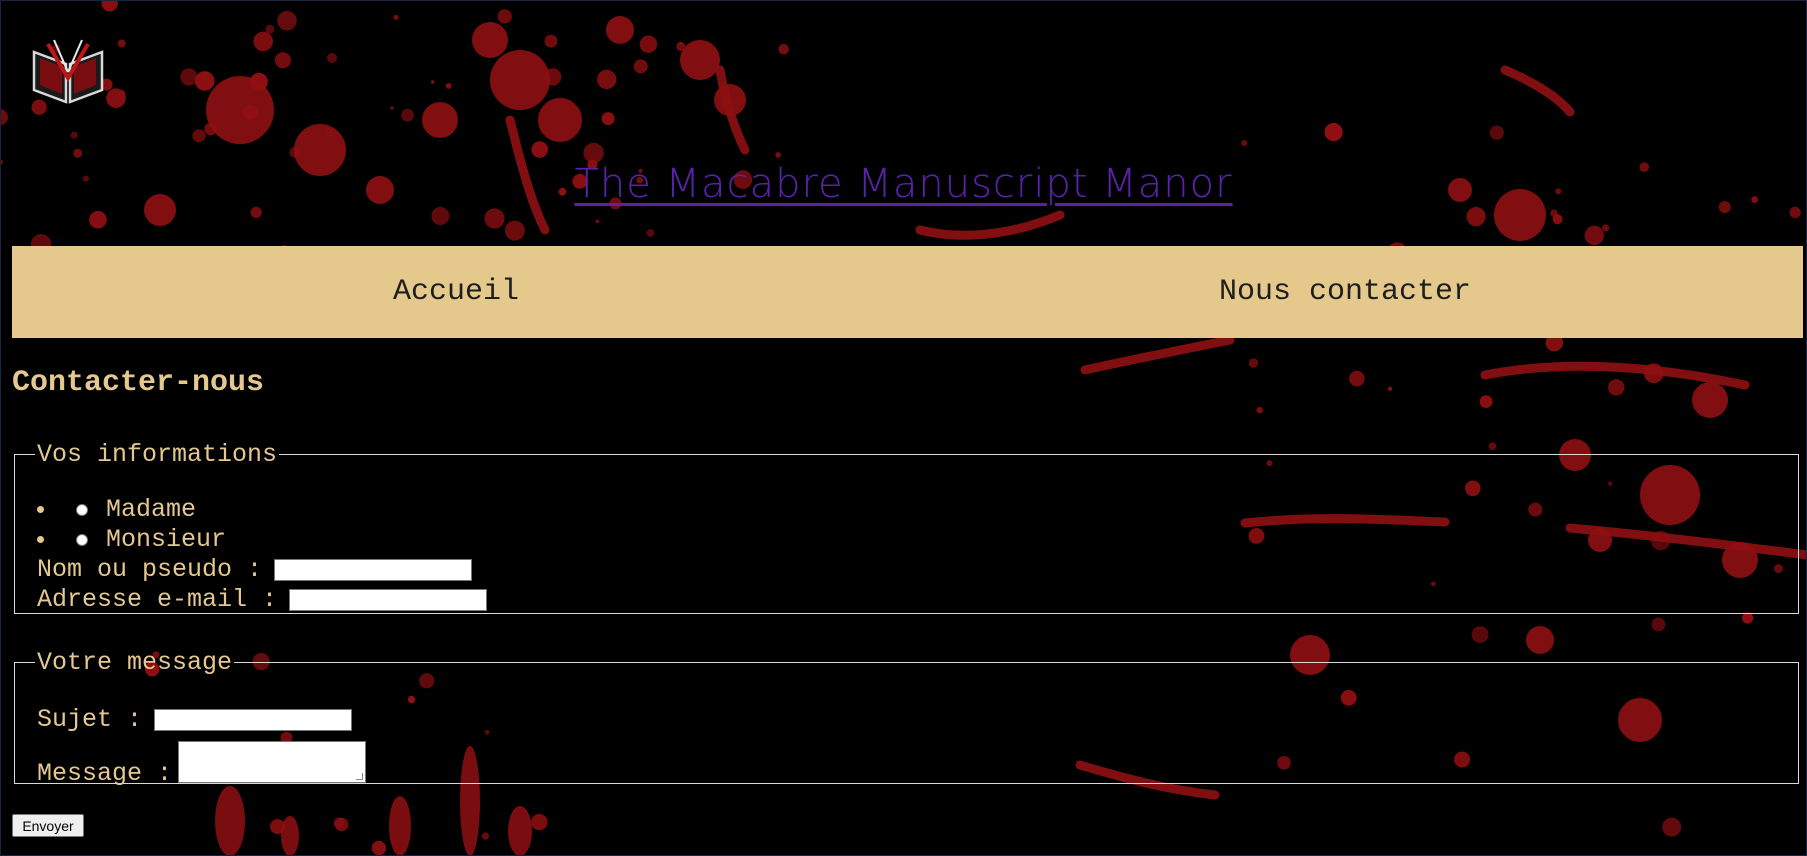 The image size is (1807, 856). What do you see at coordinates (253, 719) in the screenshot?
I see `subject-field` at bounding box center [253, 719].